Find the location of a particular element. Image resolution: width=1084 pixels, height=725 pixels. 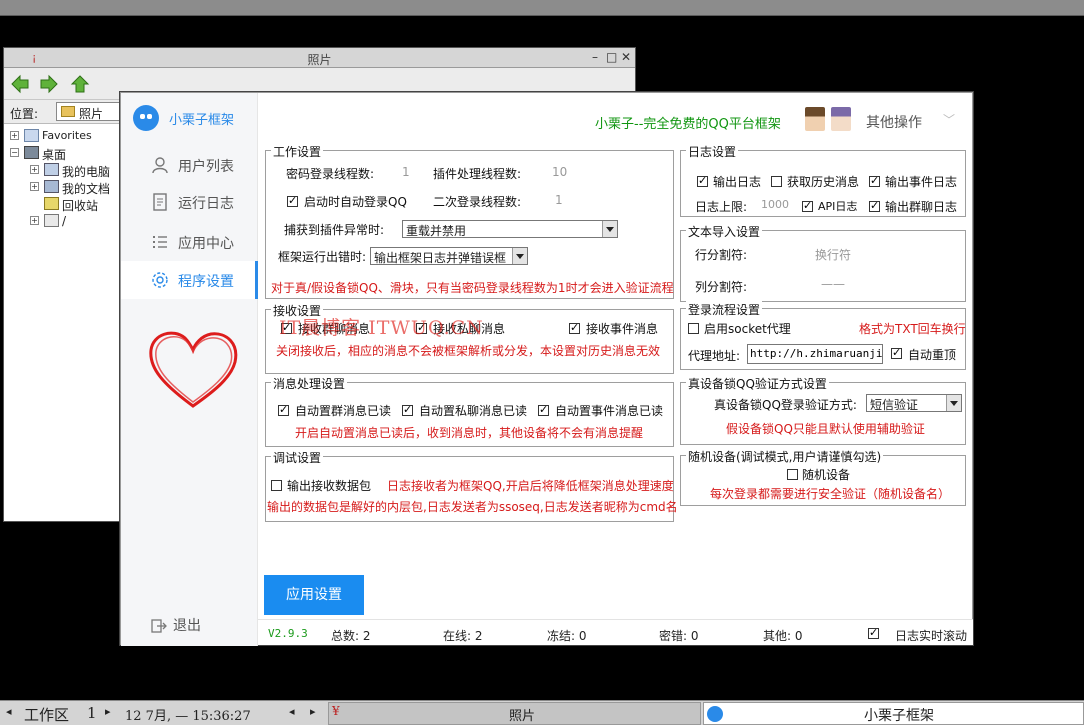

work-note: 对于真/假设备锁QQ、滑块，只有当密码登录线程数为1时才会进入验证流程 is located at coordinates (472, 288).